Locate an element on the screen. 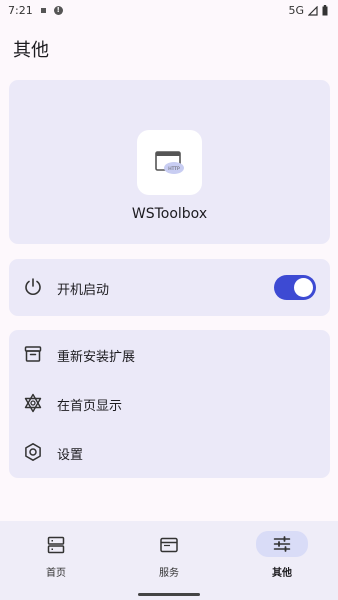 The width and height of the screenshot is (338, 600). browser-window-icon: HTTP is located at coordinates (169, 162).